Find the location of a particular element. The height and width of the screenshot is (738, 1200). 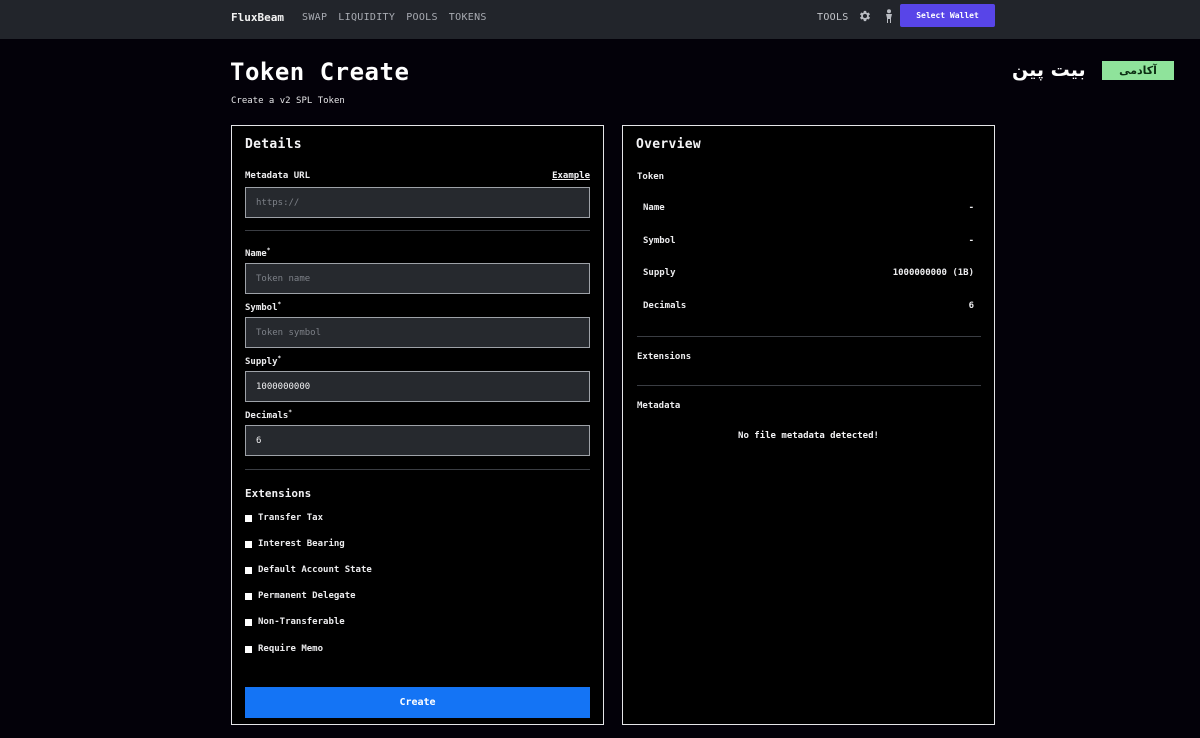

overview-decimals-value: 6 is located at coordinates (971, 306).